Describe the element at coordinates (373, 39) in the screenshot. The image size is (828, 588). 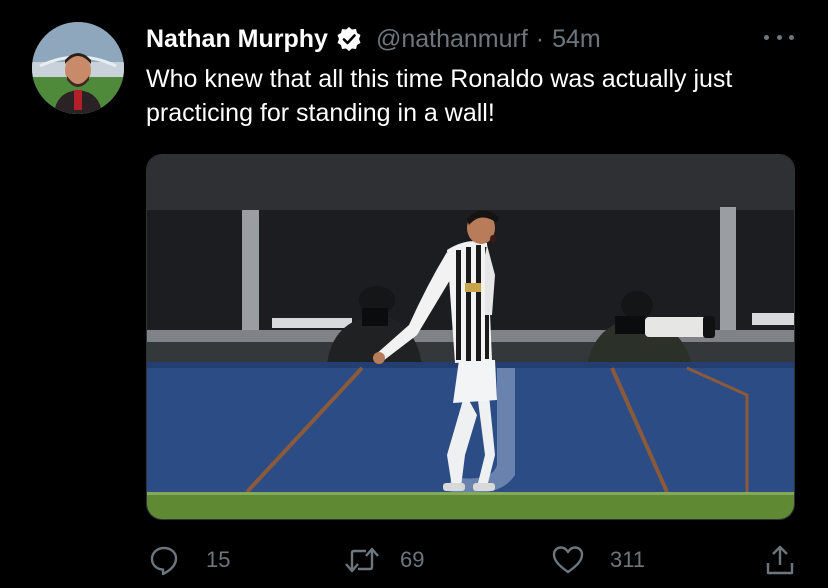
I see `tweet-header: Nathan Murphy @nathanmurf · 54m` at that location.